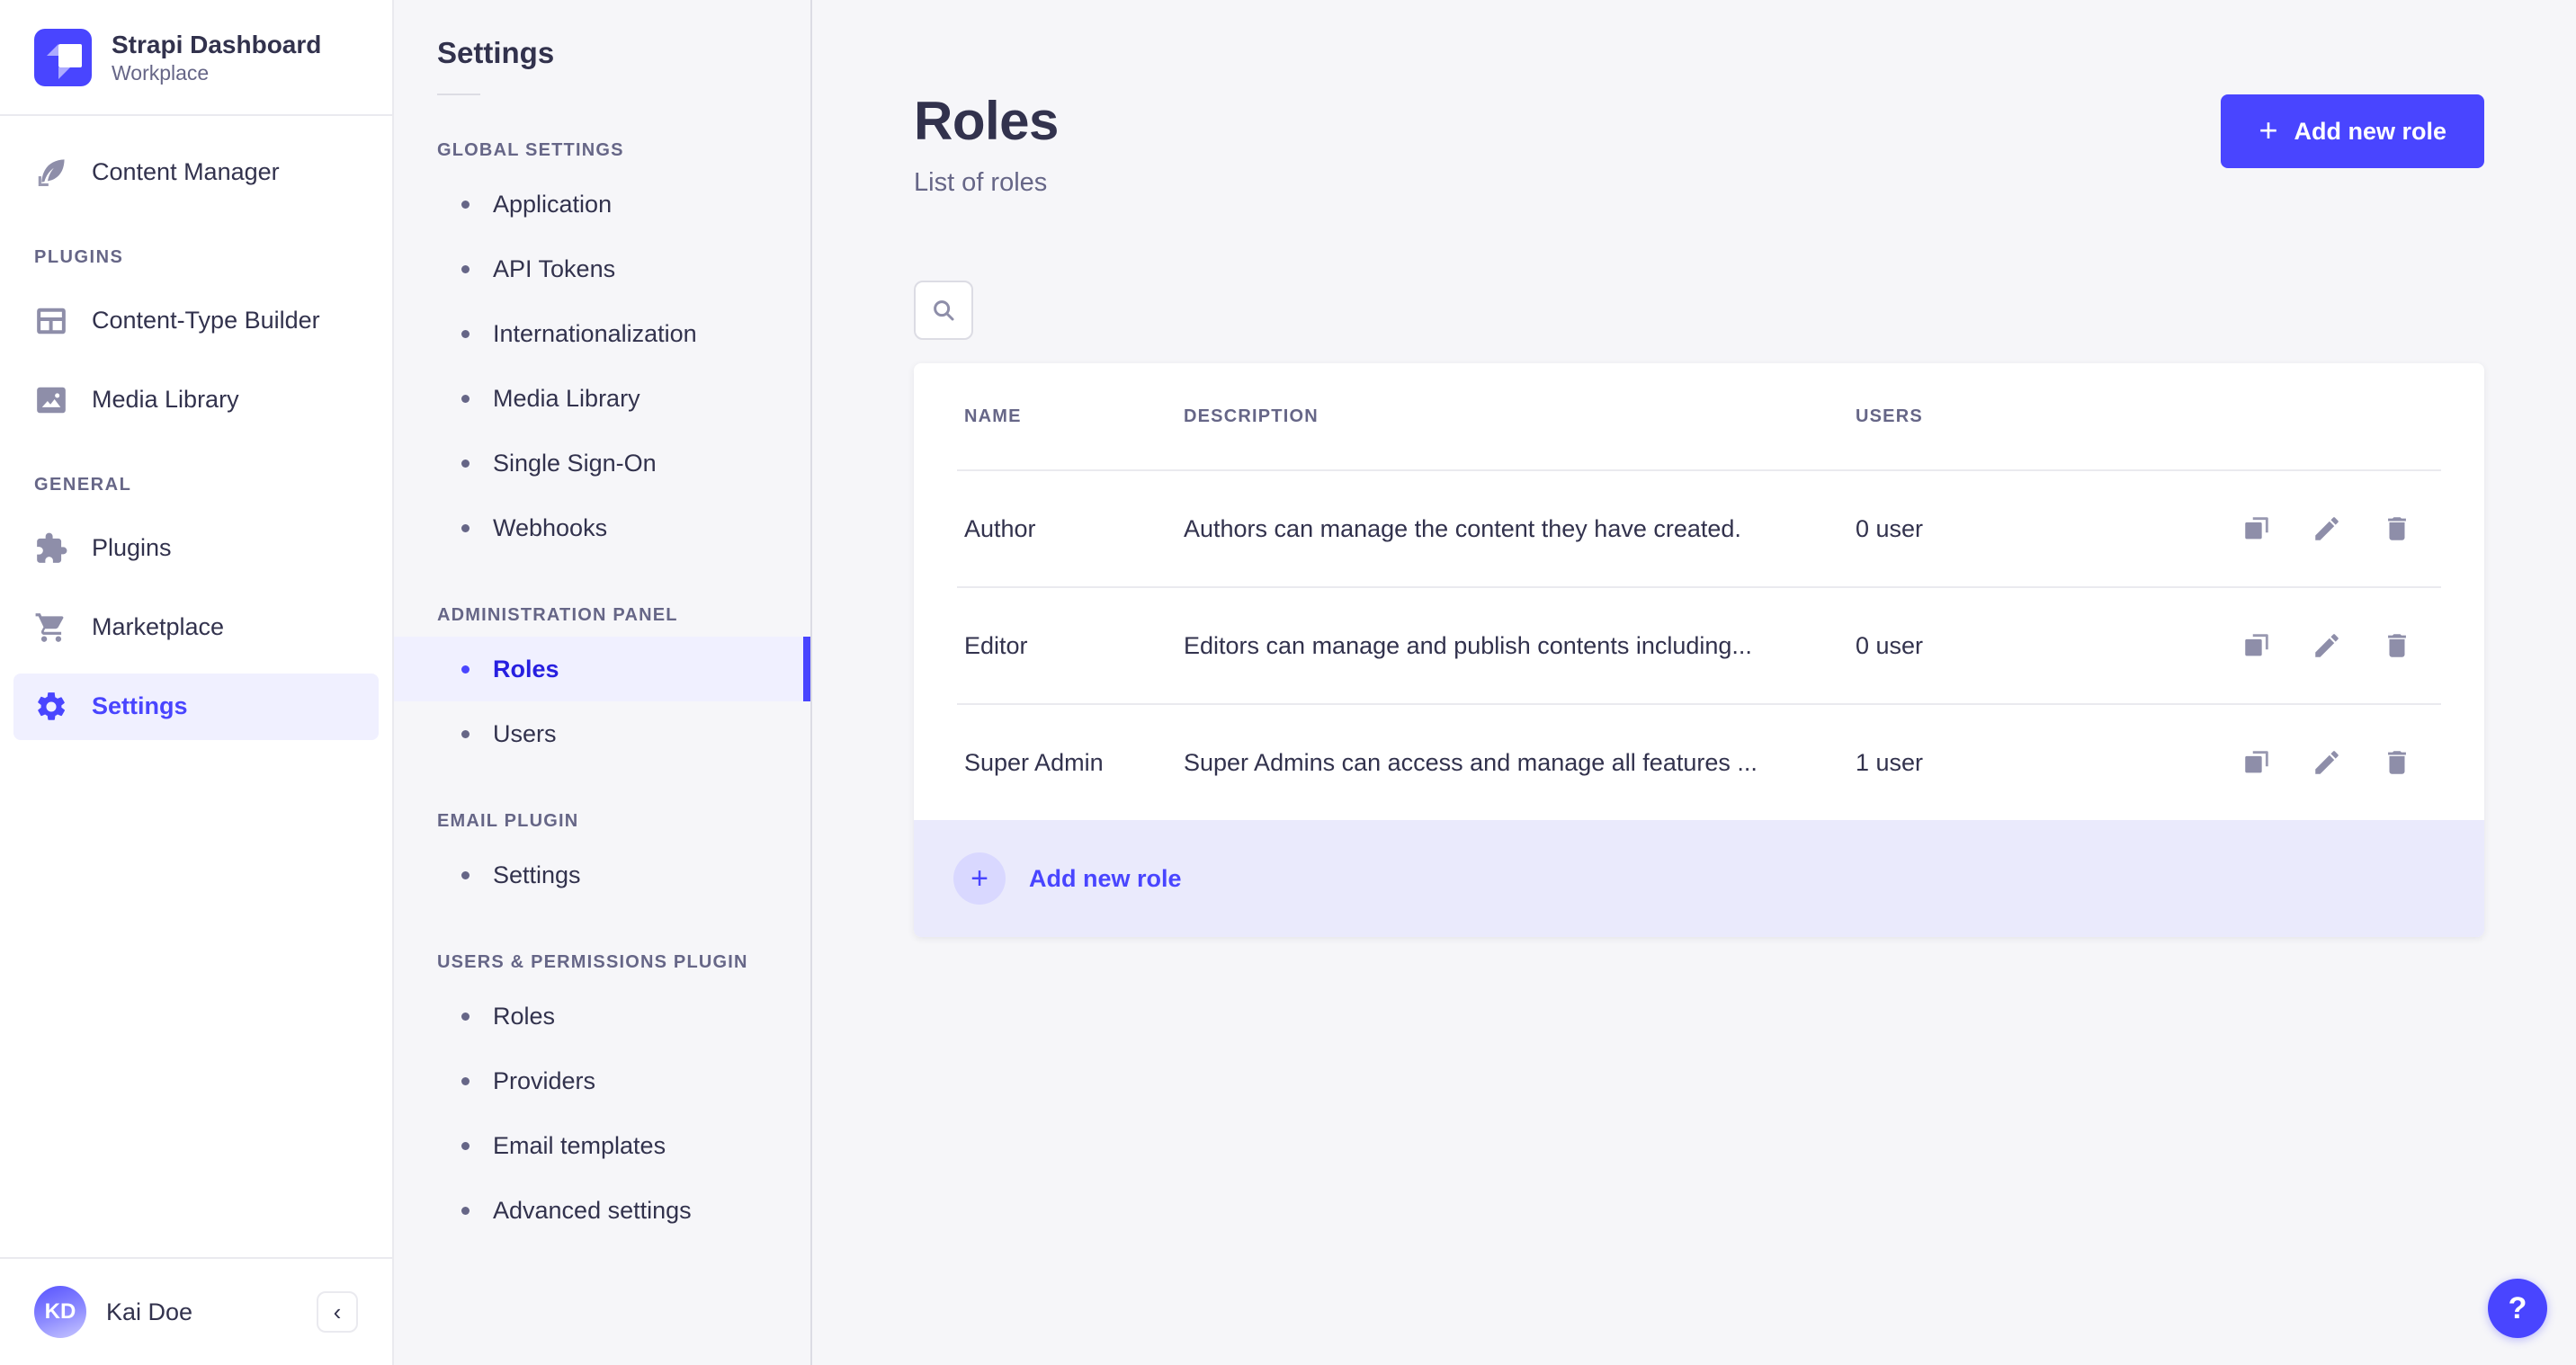  I want to click on question-mark-icon: ?, so click(2517, 1308).